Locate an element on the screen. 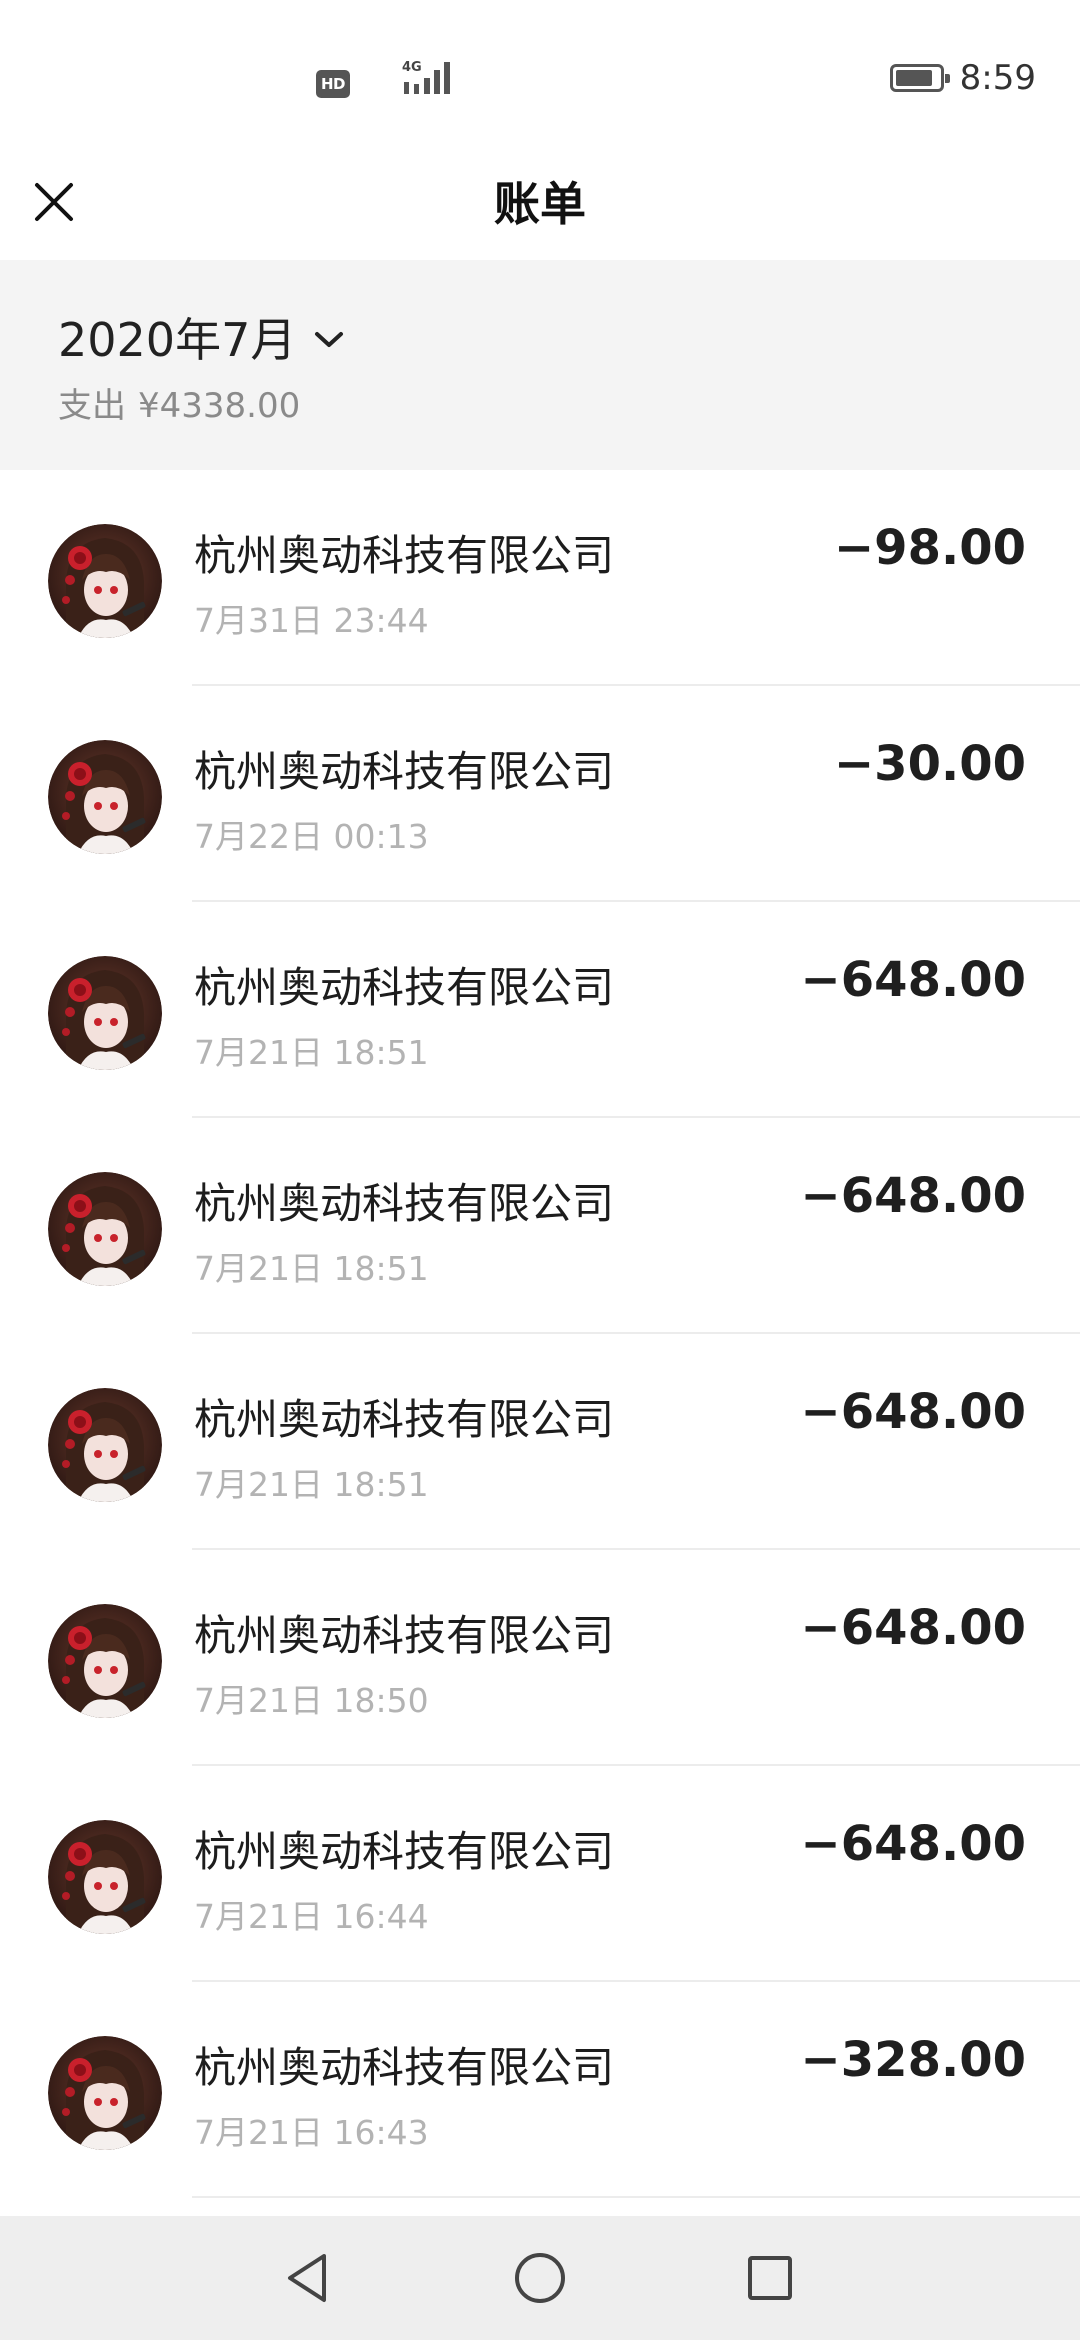 Image resolution: width=1080 pixels, height=2340 pixels. month-summary: 2020年7月 支出 ¥4338.00 is located at coordinates (540, 365).